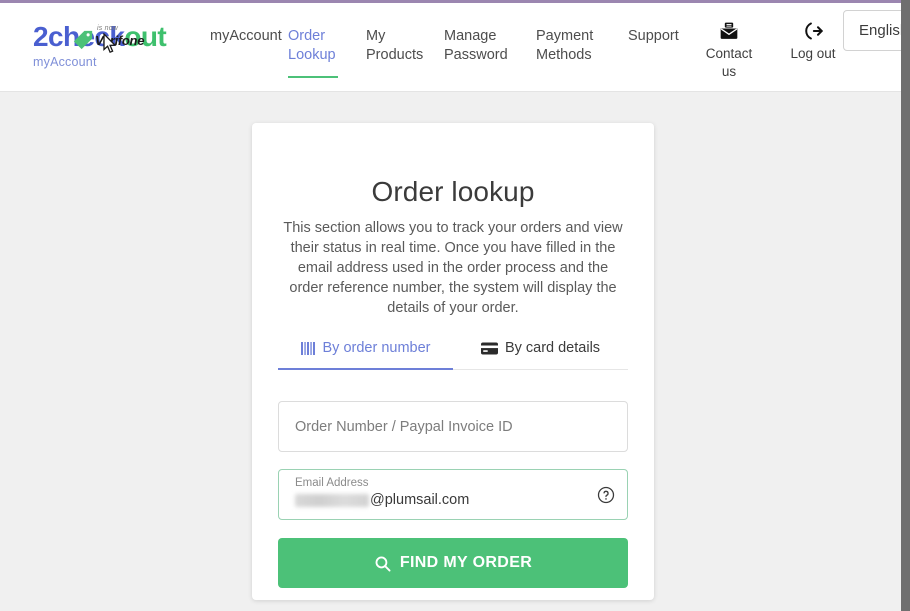 This screenshot has width=910, height=611. Describe the element at coordinates (729, 31) in the screenshot. I see `mail-envelope-icon` at that location.